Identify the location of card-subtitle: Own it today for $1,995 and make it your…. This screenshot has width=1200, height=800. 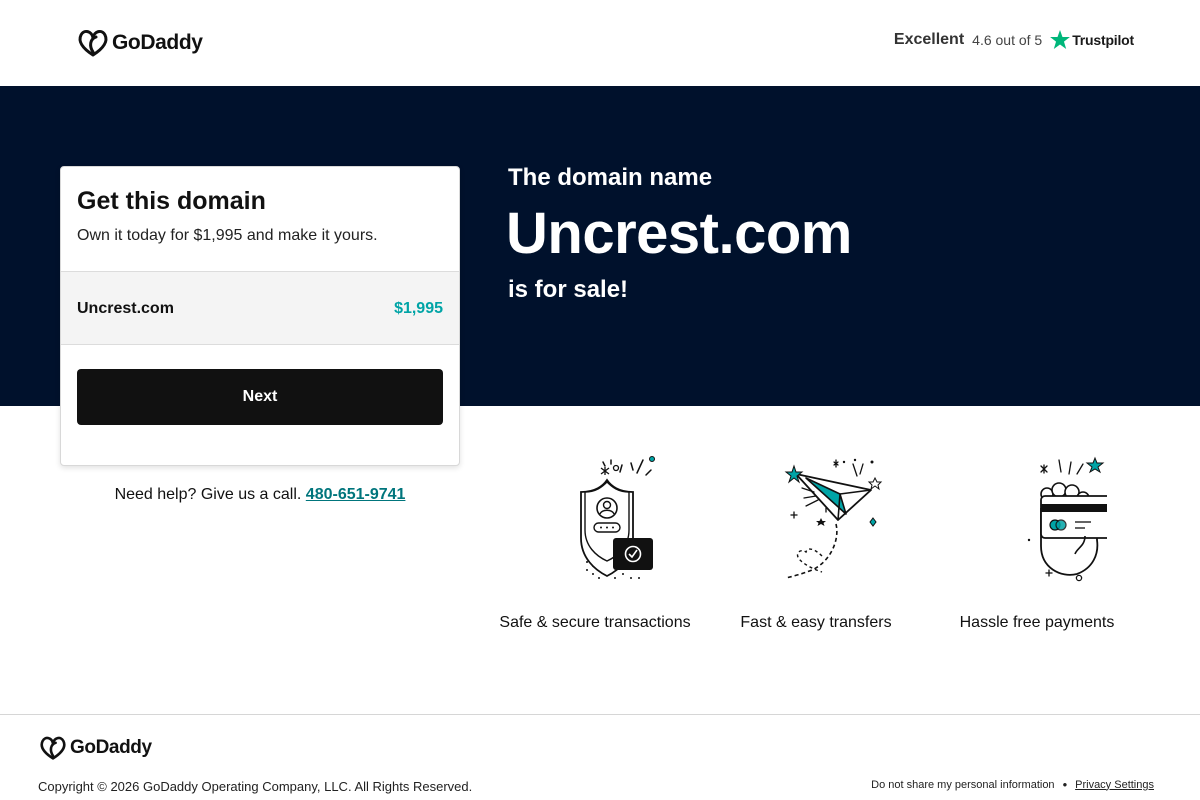
(227, 235).